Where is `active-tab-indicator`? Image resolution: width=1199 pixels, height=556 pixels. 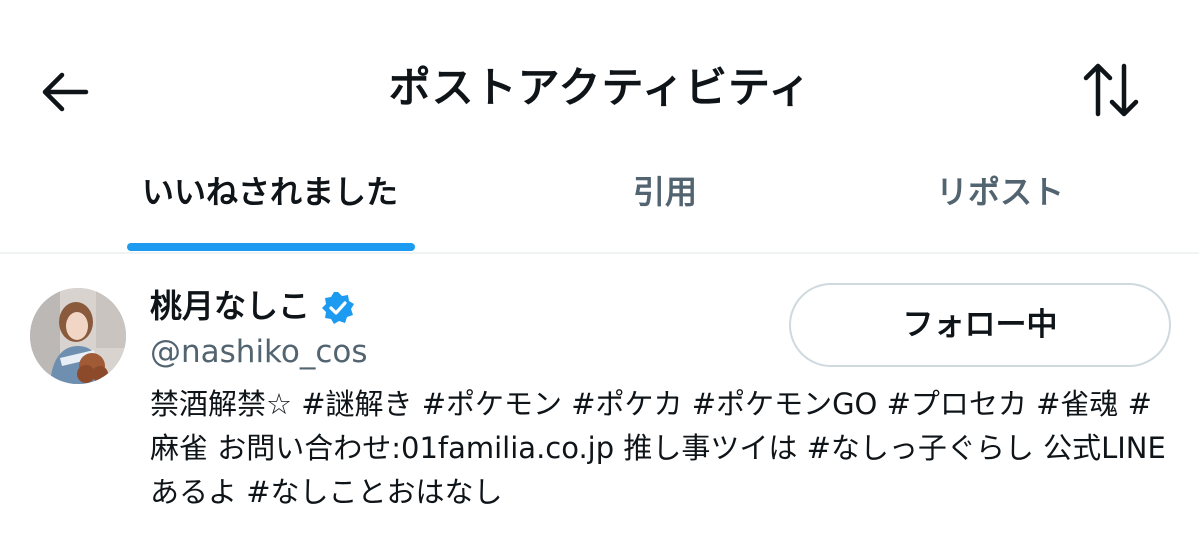 active-tab-indicator is located at coordinates (271, 247).